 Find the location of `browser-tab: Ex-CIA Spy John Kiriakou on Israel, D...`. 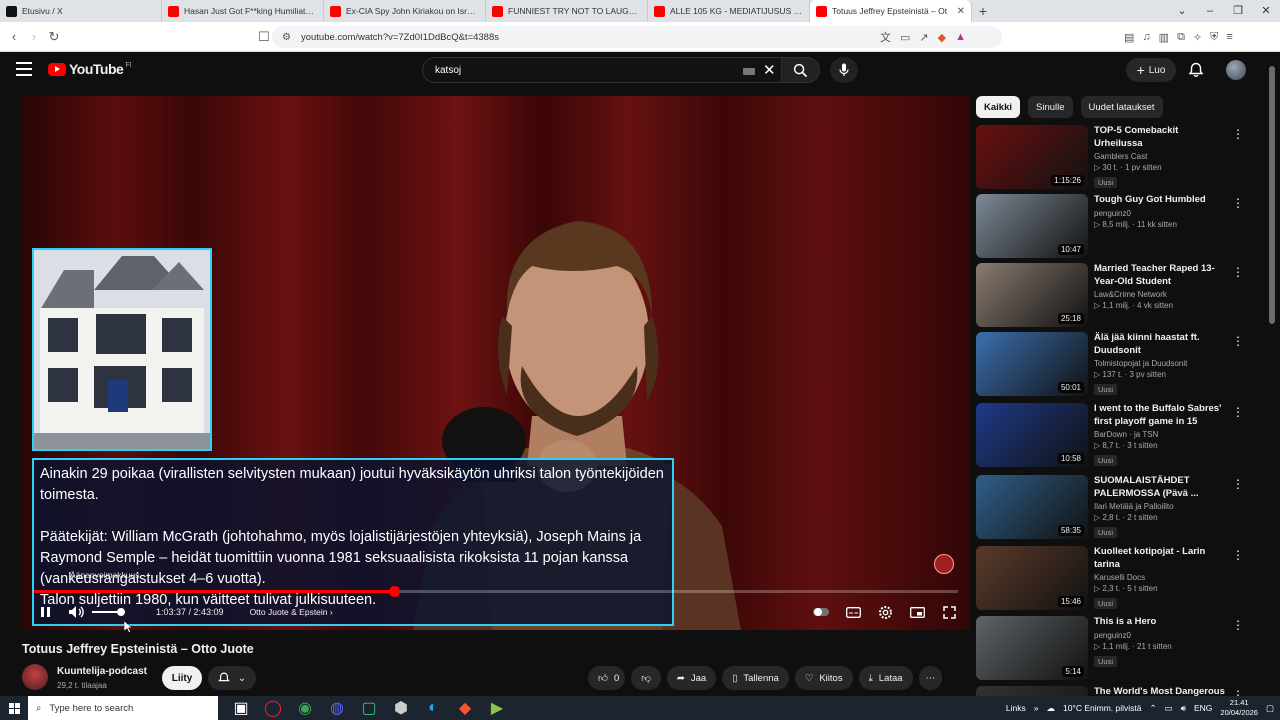

browser-tab: Ex-CIA Spy John Kiriakou on Israel, D... is located at coordinates (405, 11).